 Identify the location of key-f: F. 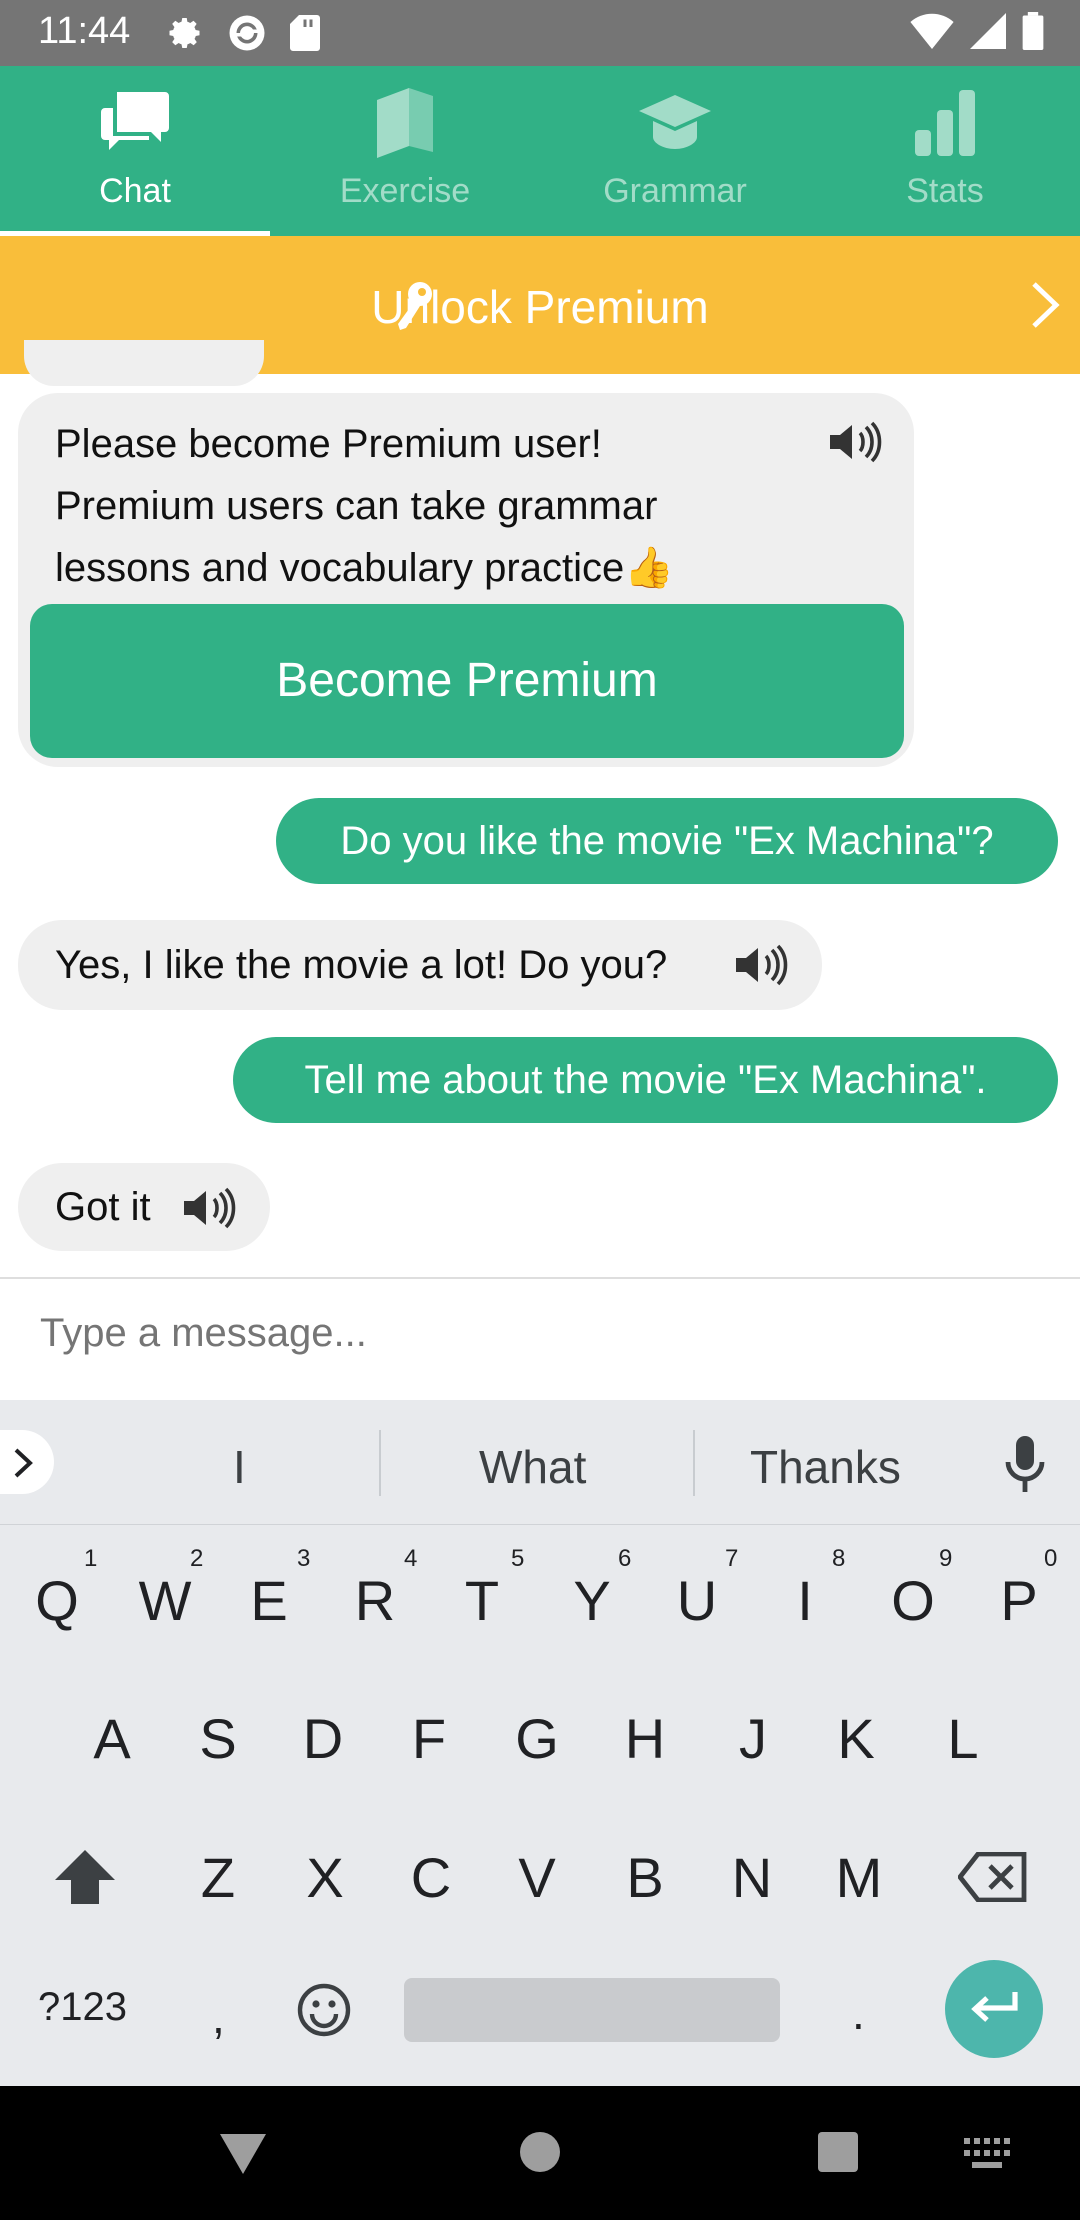
(429, 1738).